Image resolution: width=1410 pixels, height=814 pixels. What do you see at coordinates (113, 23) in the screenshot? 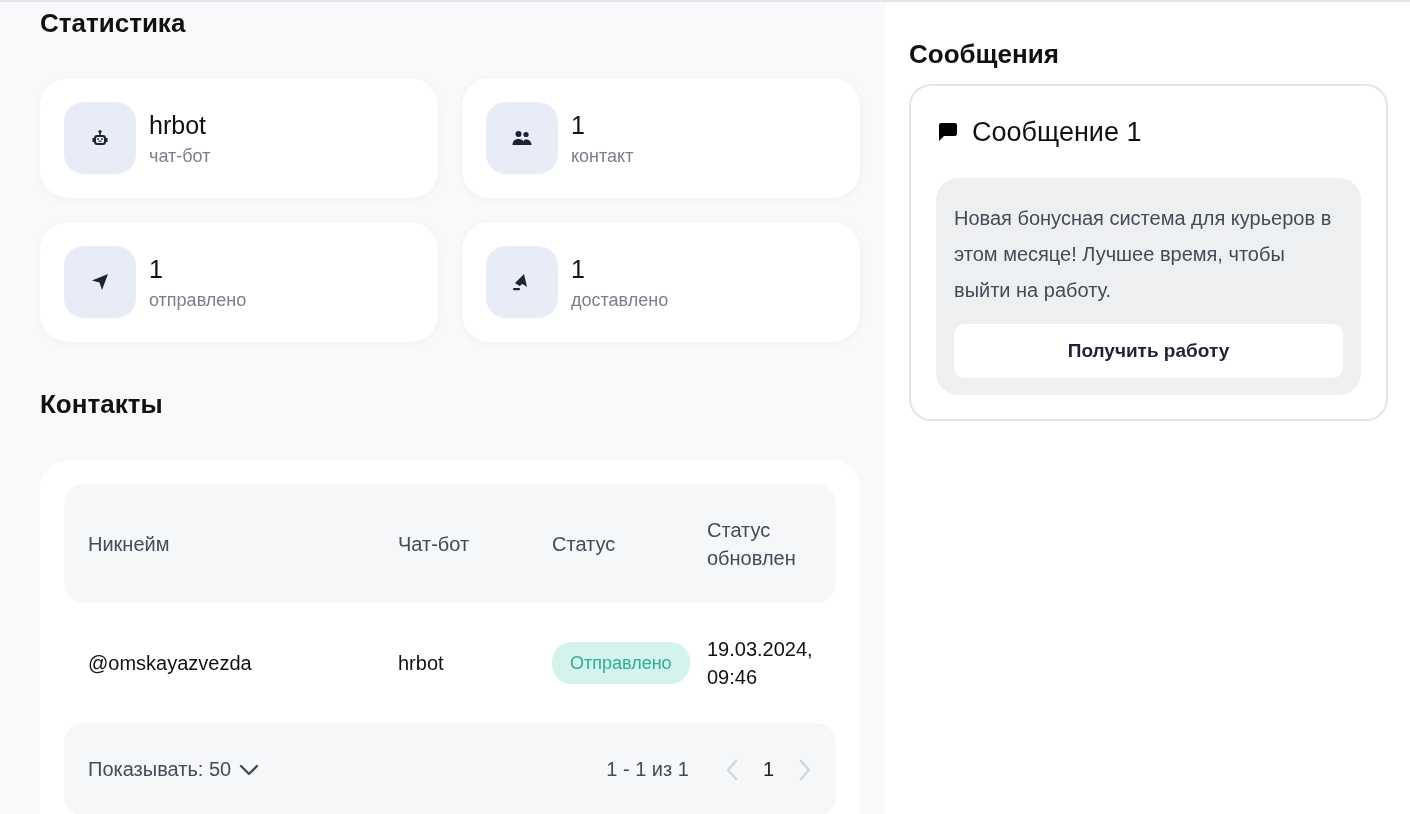
I see `section-title: Статистика` at bounding box center [113, 23].